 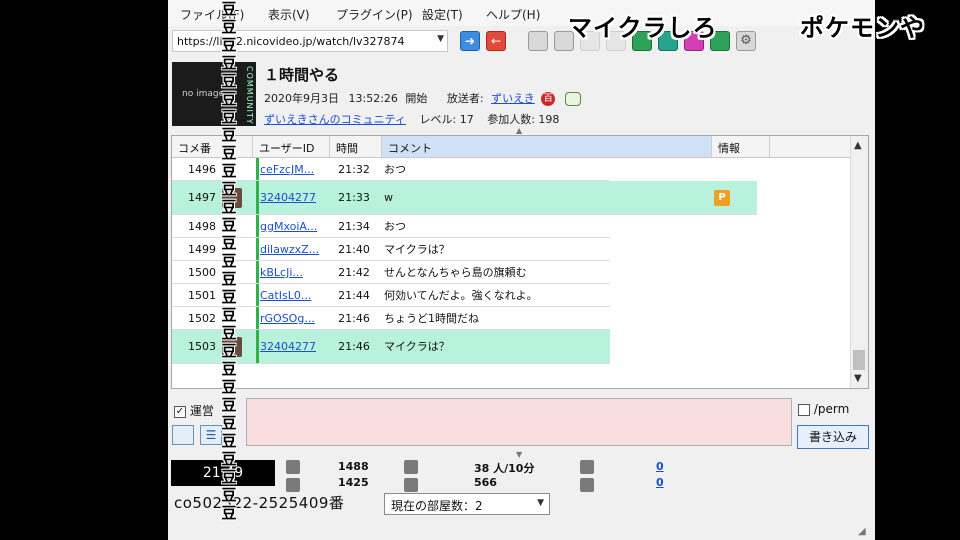 What do you see at coordinates (833, 437) in the screenshot?
I see `write-button: 書き込み` at bounding box center [833, 437].